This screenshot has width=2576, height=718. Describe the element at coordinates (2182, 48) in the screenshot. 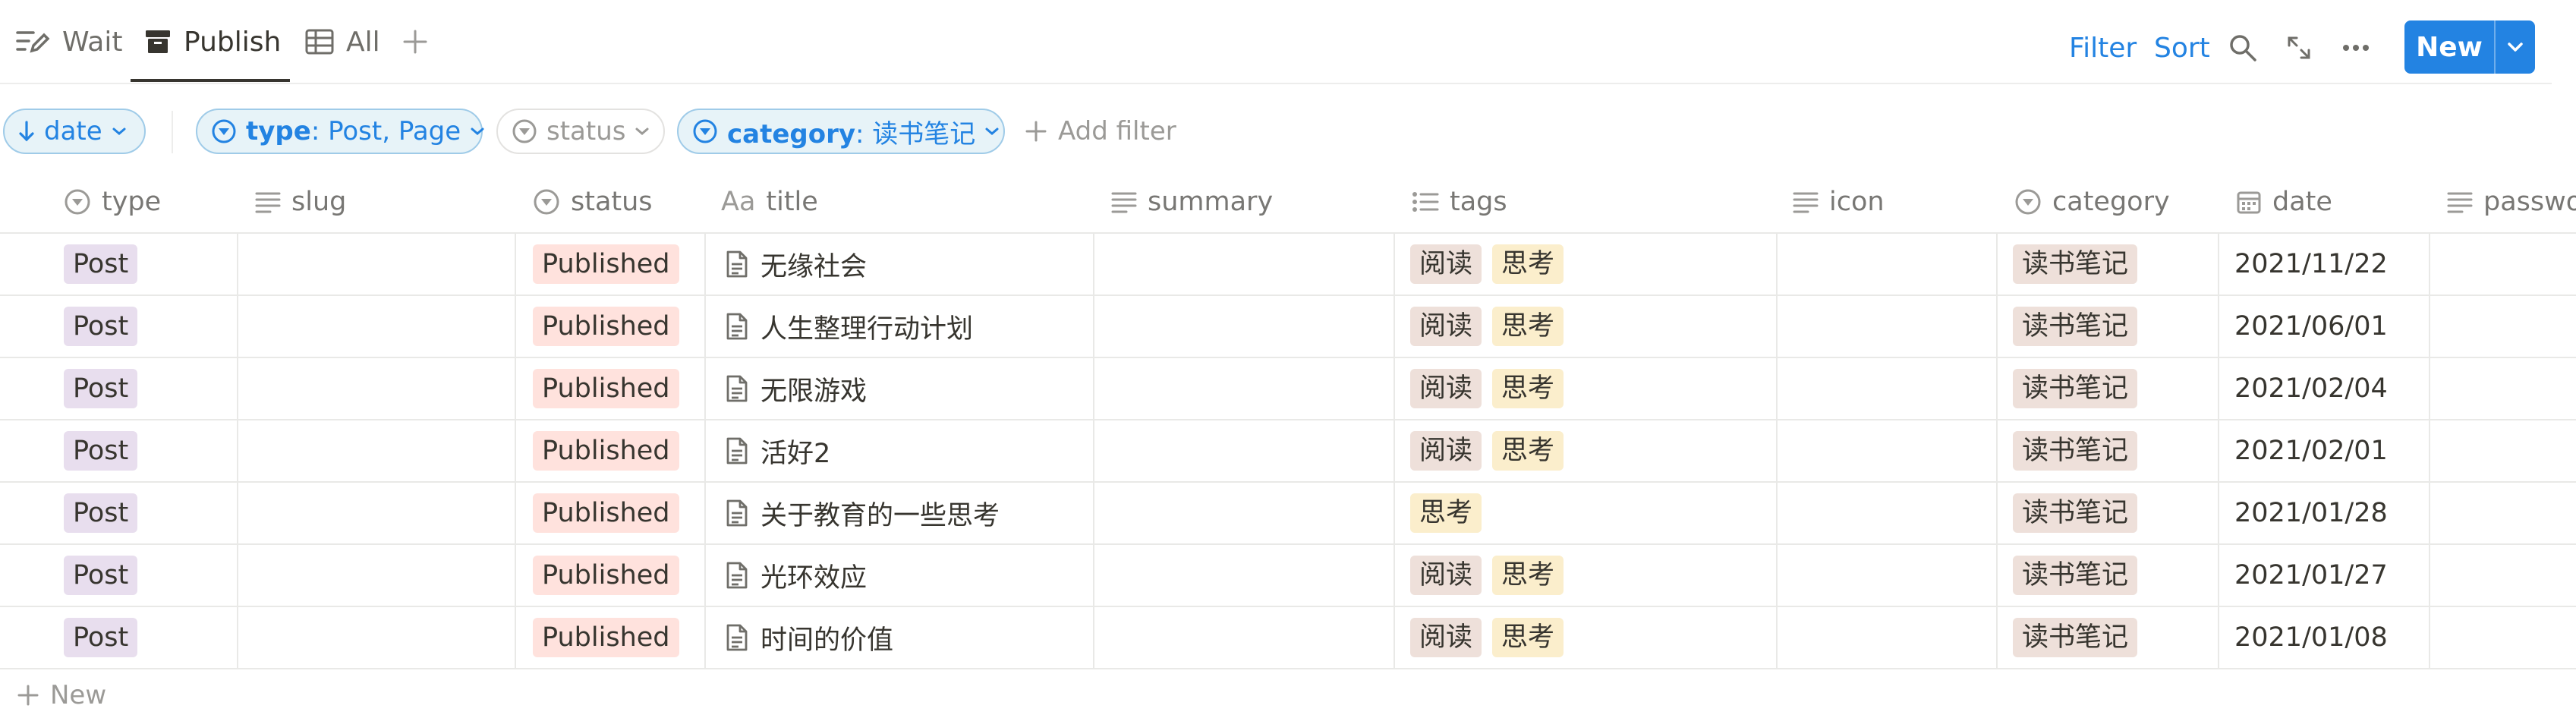

I see `sort-button: Sort` at that location.